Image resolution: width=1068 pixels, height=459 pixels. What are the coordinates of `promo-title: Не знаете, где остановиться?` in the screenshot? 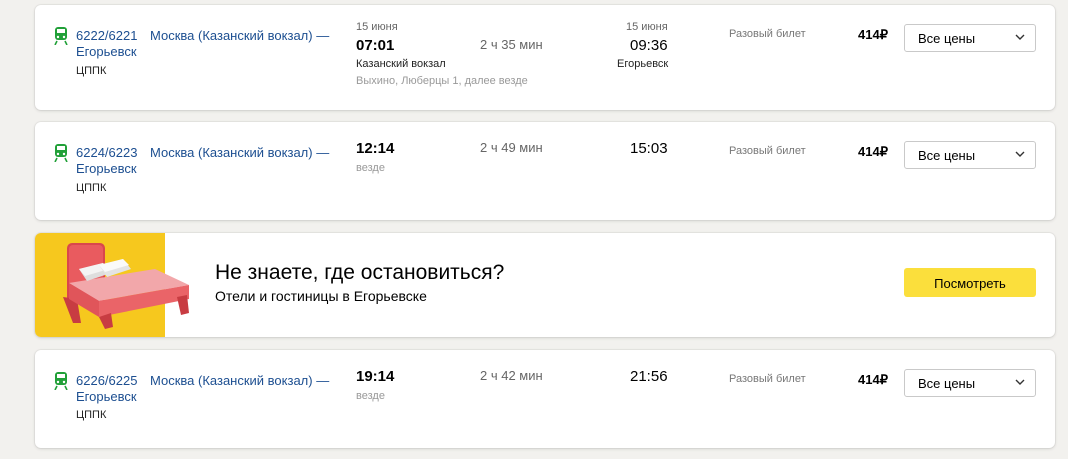 It's located at (360, 272).